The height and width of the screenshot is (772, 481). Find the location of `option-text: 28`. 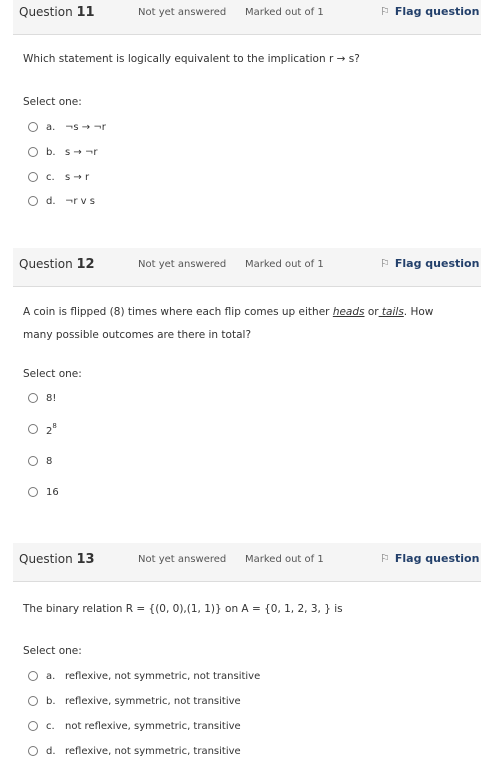

option-text: 28 is located at coordinates (51, 429).